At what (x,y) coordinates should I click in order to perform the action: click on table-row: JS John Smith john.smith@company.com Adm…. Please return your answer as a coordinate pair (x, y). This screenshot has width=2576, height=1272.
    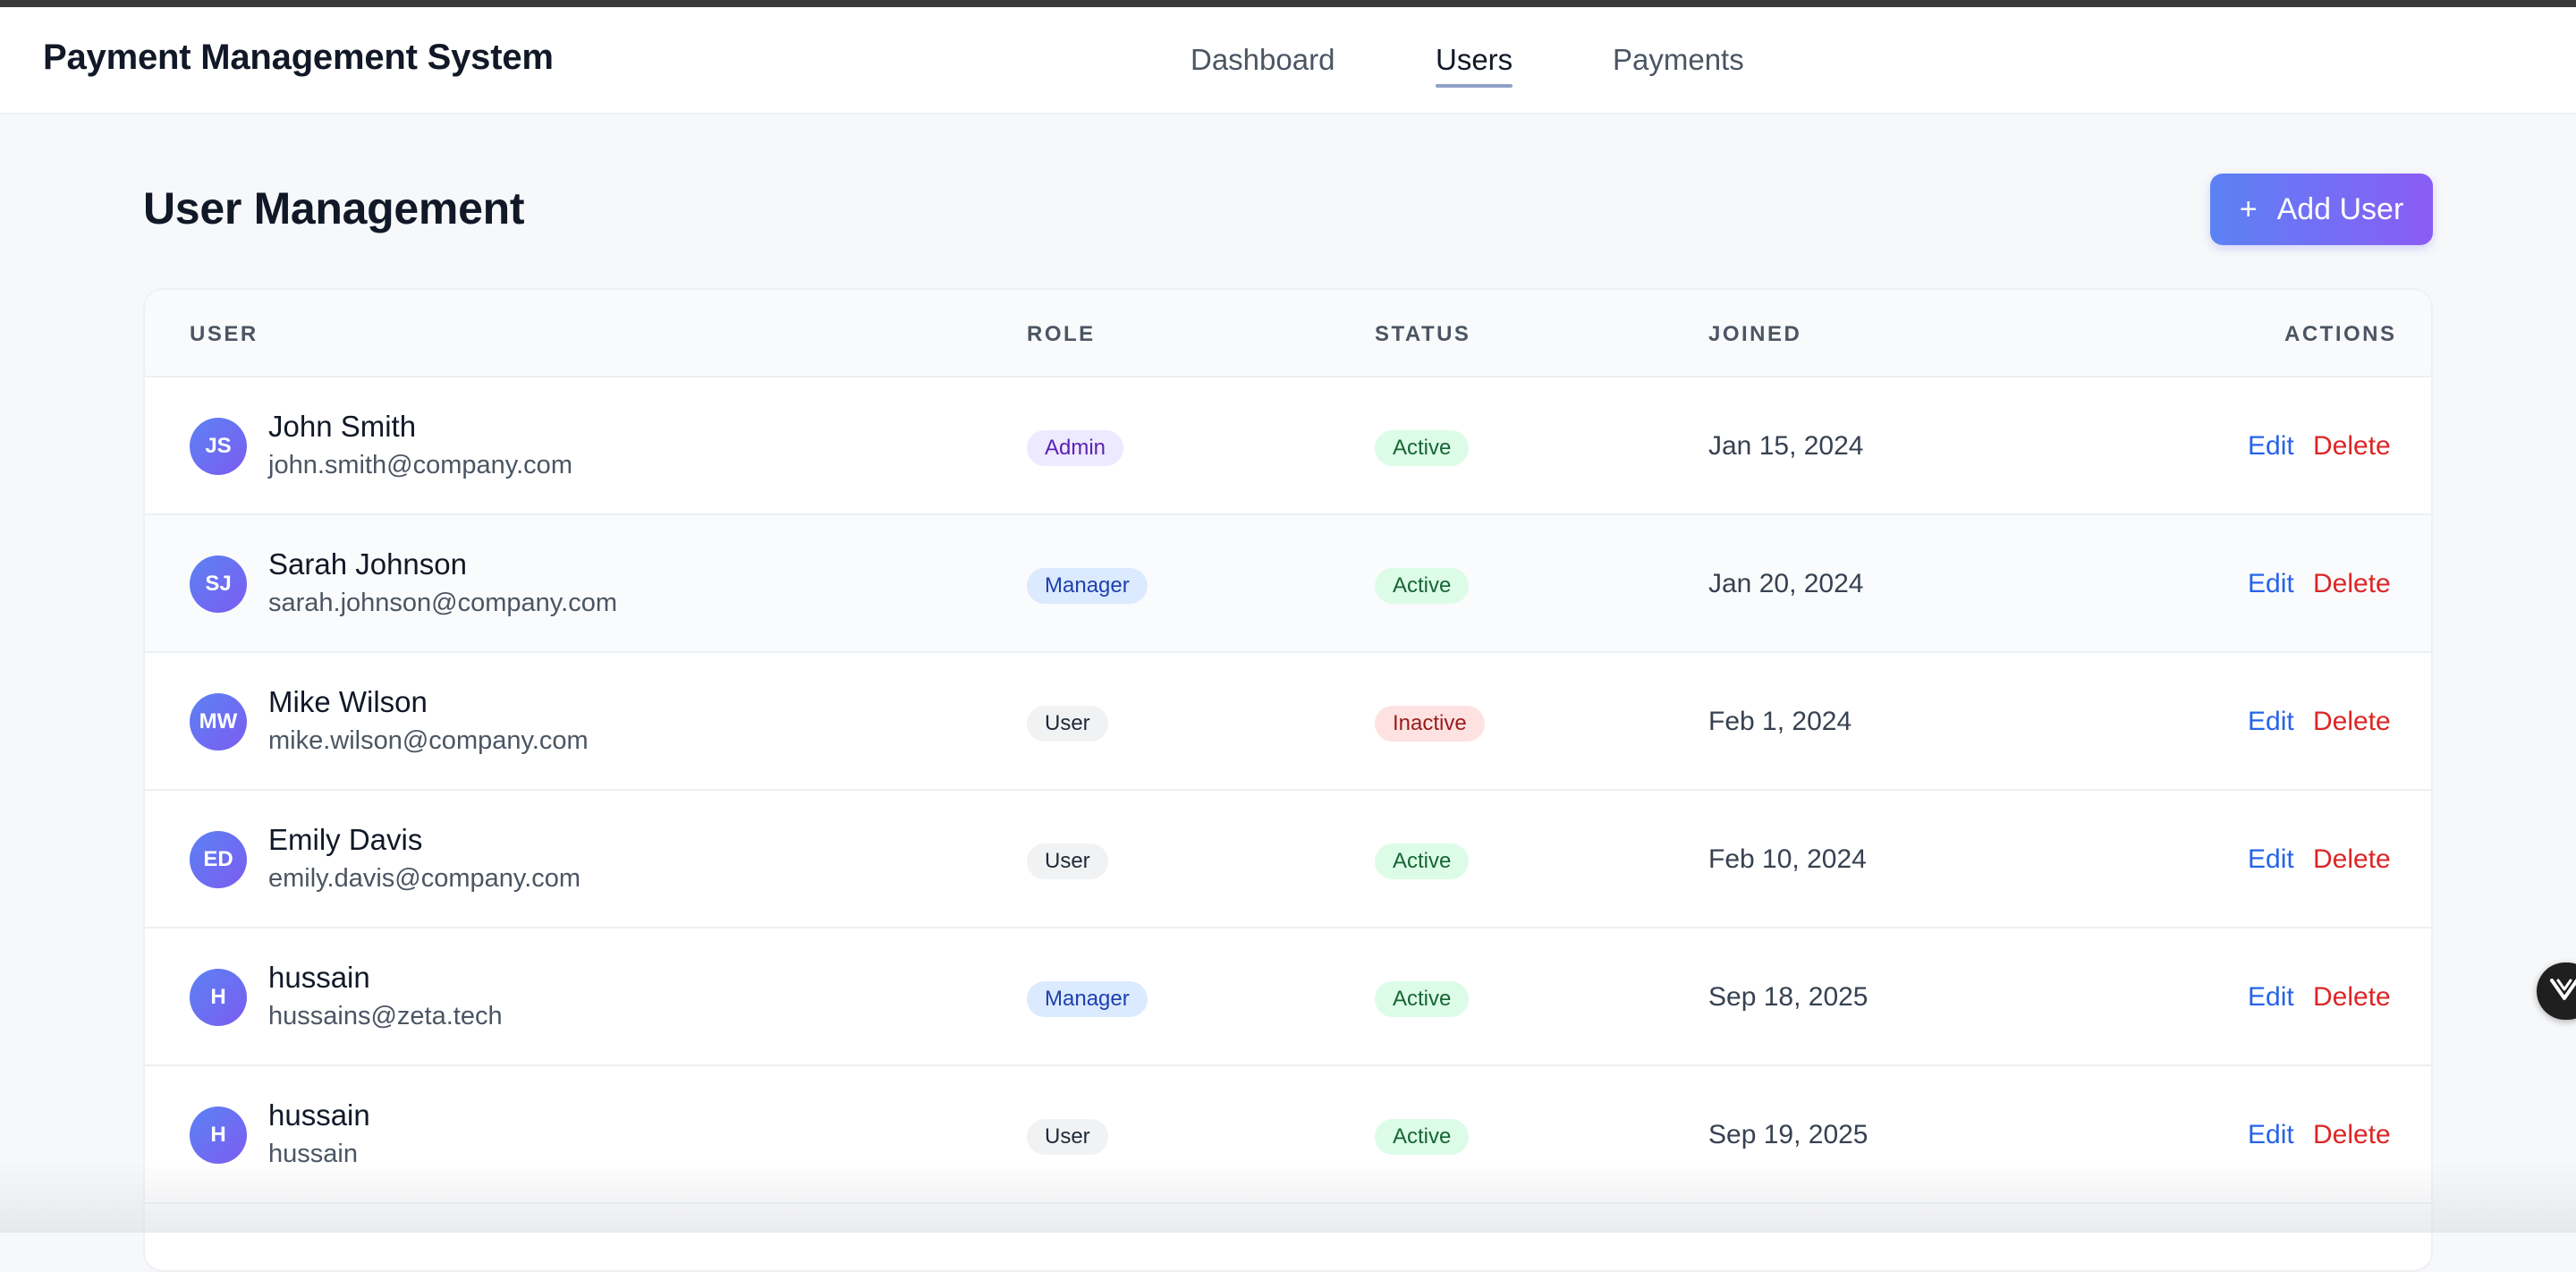
    Looking at the image, I should click on (1288, 446).